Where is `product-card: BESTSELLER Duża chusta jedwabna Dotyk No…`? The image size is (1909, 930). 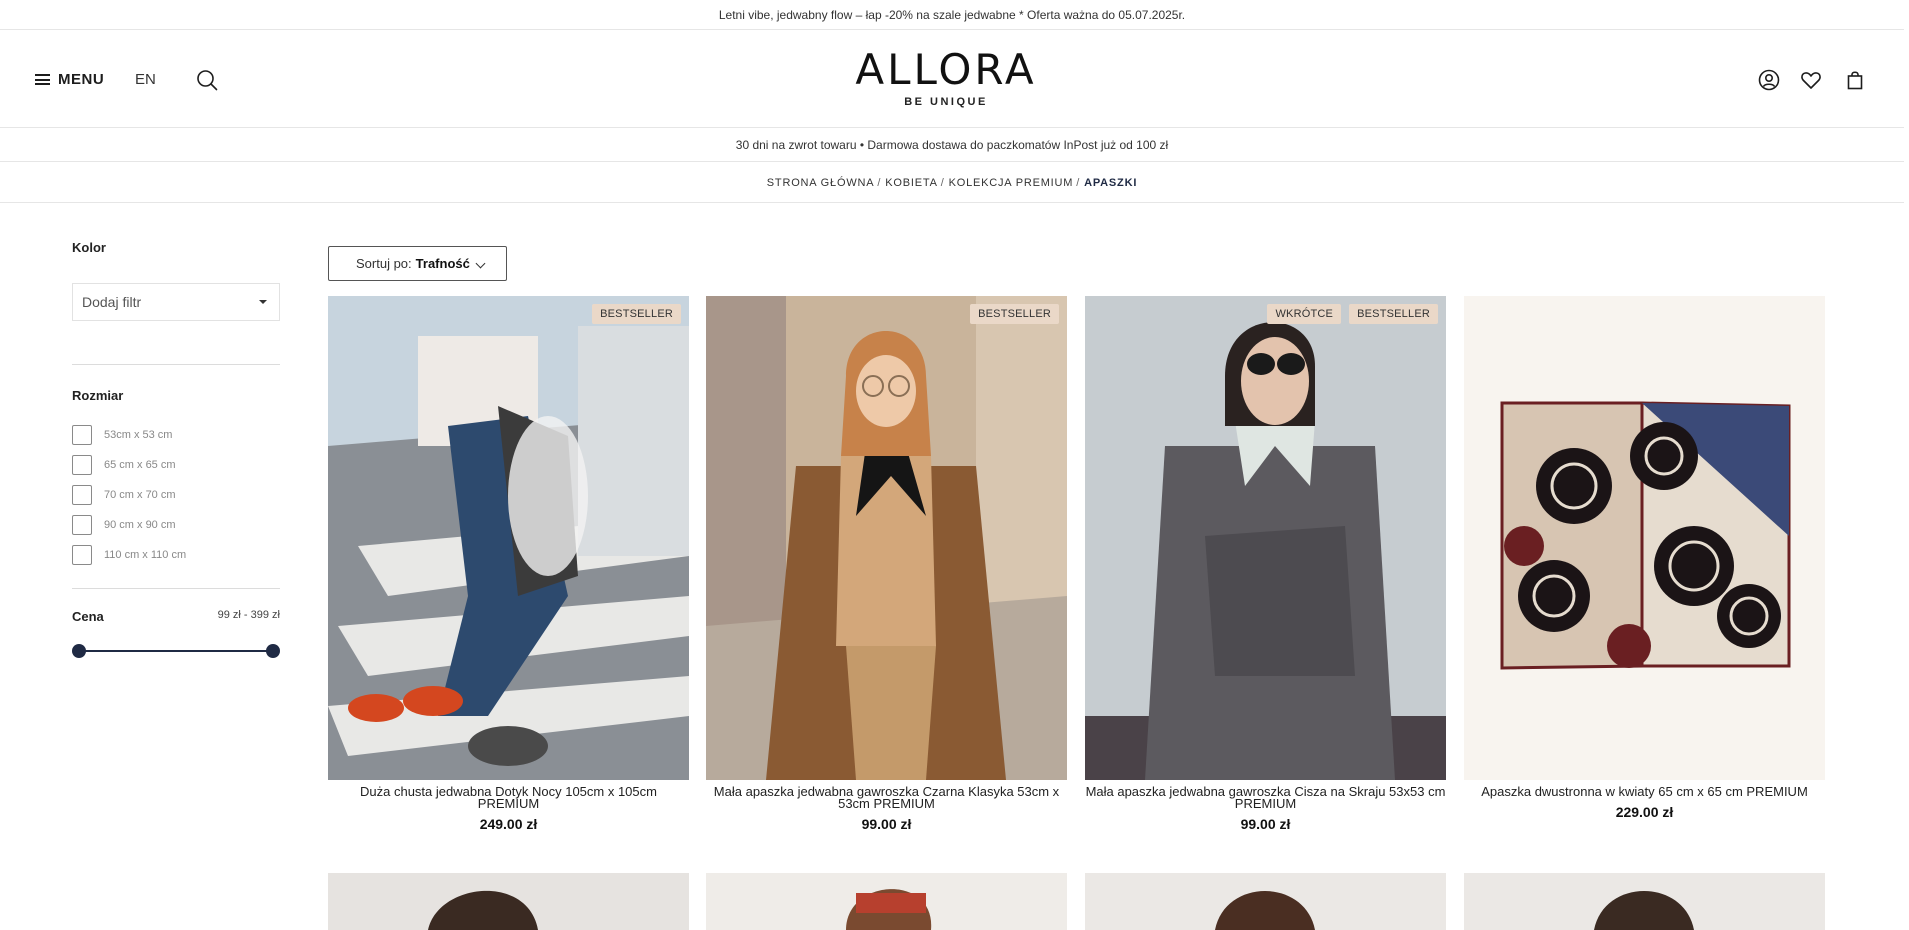
product-card: BESTSELLER Duża chusta jedwabna Dotyk No… is located at coordinates (508, 564).